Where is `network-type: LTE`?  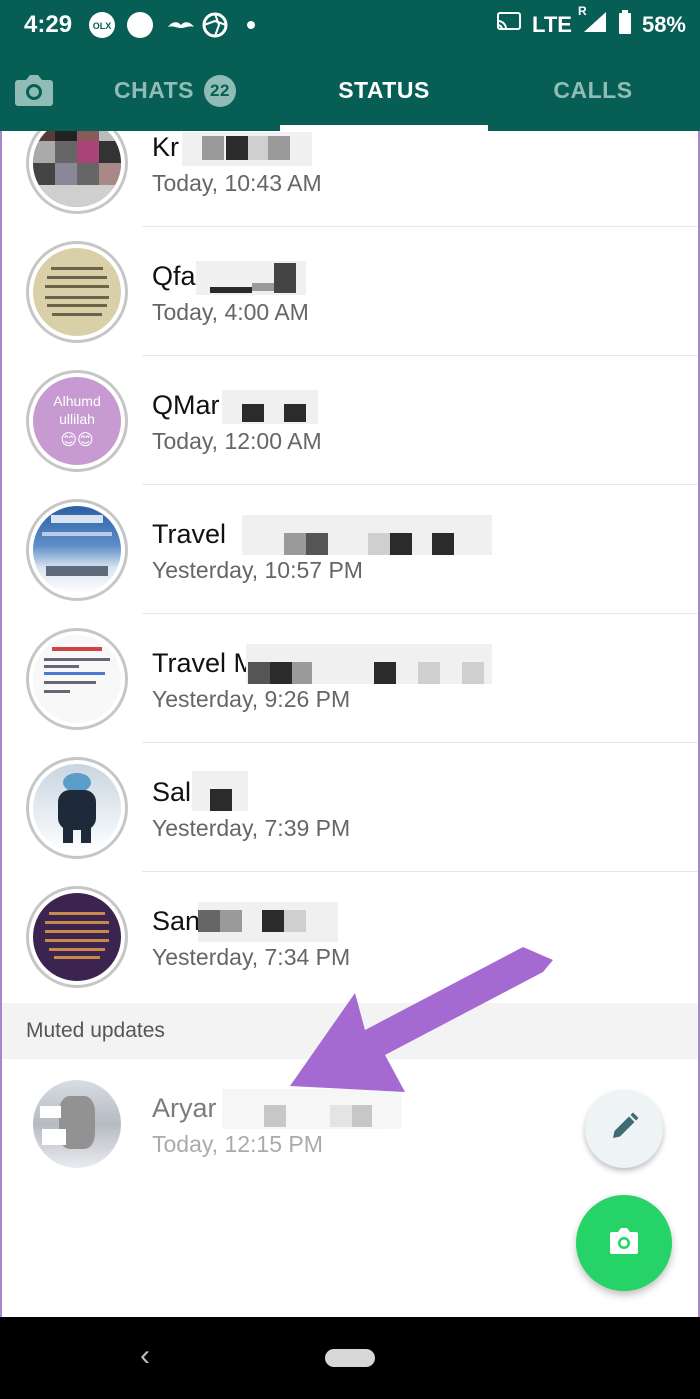
network-type: LTE is located at coordinates (552, 24).